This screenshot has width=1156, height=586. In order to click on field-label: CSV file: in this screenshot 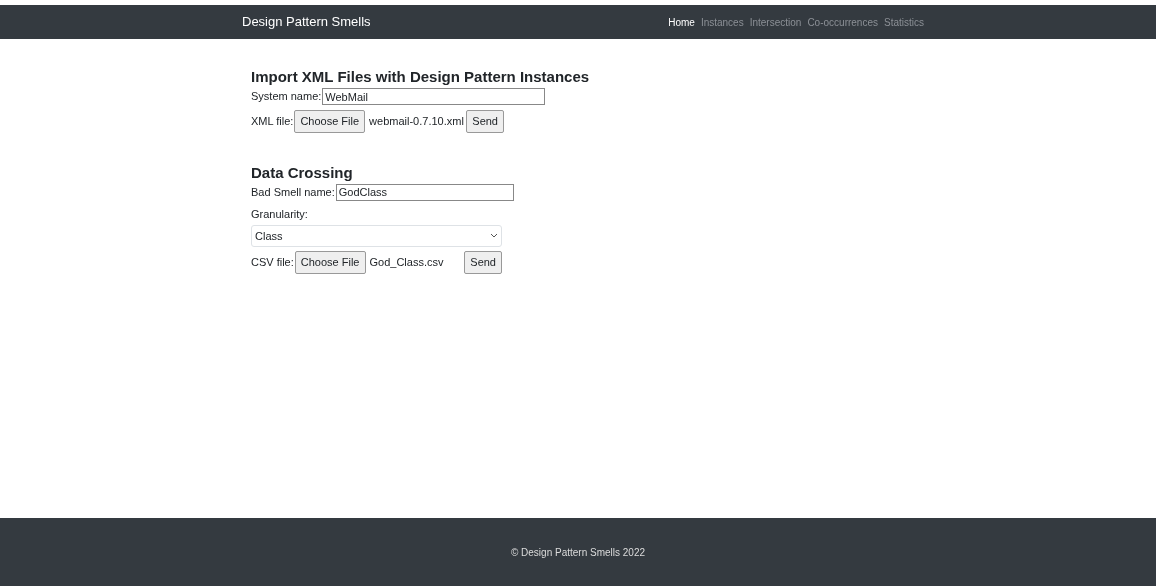, I will do `click(272, 262)`.